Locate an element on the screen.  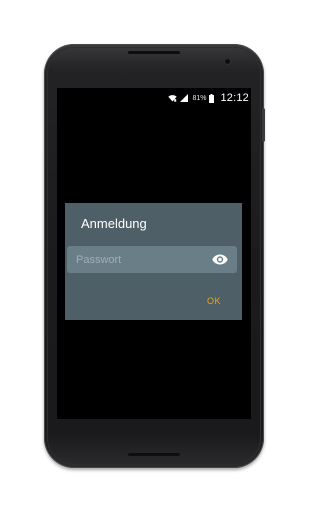
signal-icon is located at coordinates (184, 98).